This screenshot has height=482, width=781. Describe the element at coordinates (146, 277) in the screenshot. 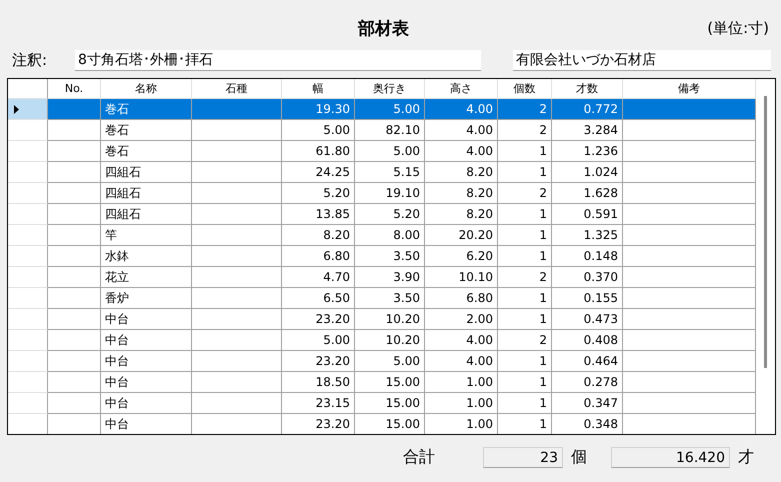

I see `table-cell: 花立` at that location.